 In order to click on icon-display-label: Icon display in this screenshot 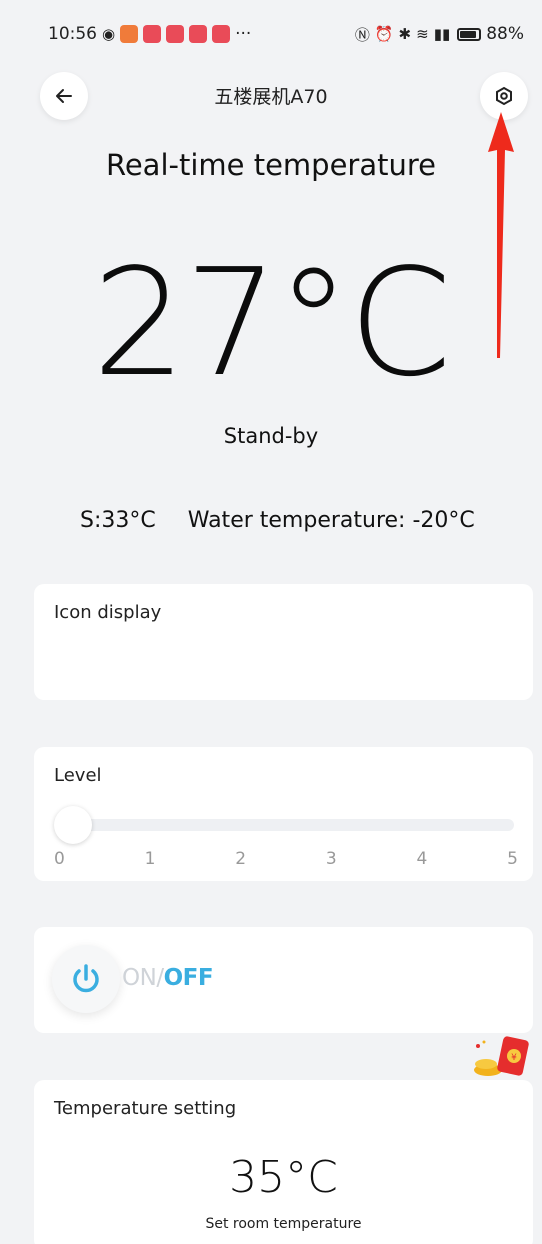, I will do `click(108, 612)`.